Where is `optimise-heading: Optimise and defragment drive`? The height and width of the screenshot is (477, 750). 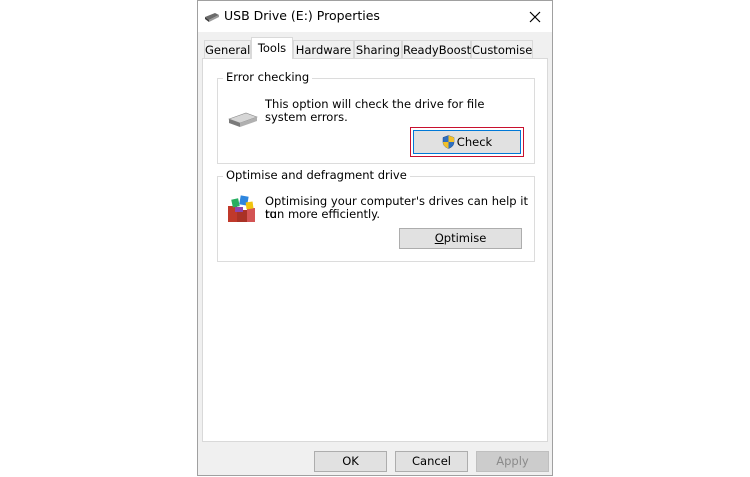
optimise-heading: Optimise and defragment drive is located at coordinates (316, 175).